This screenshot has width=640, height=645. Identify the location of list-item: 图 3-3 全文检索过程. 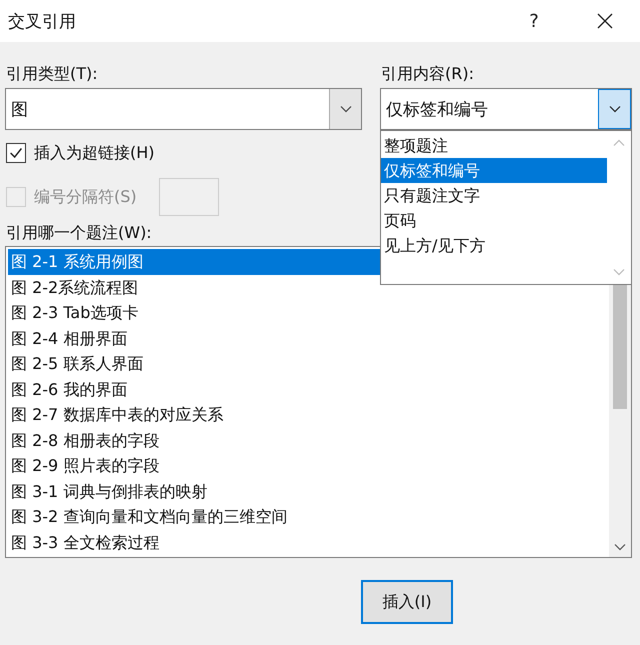
(308, 542).